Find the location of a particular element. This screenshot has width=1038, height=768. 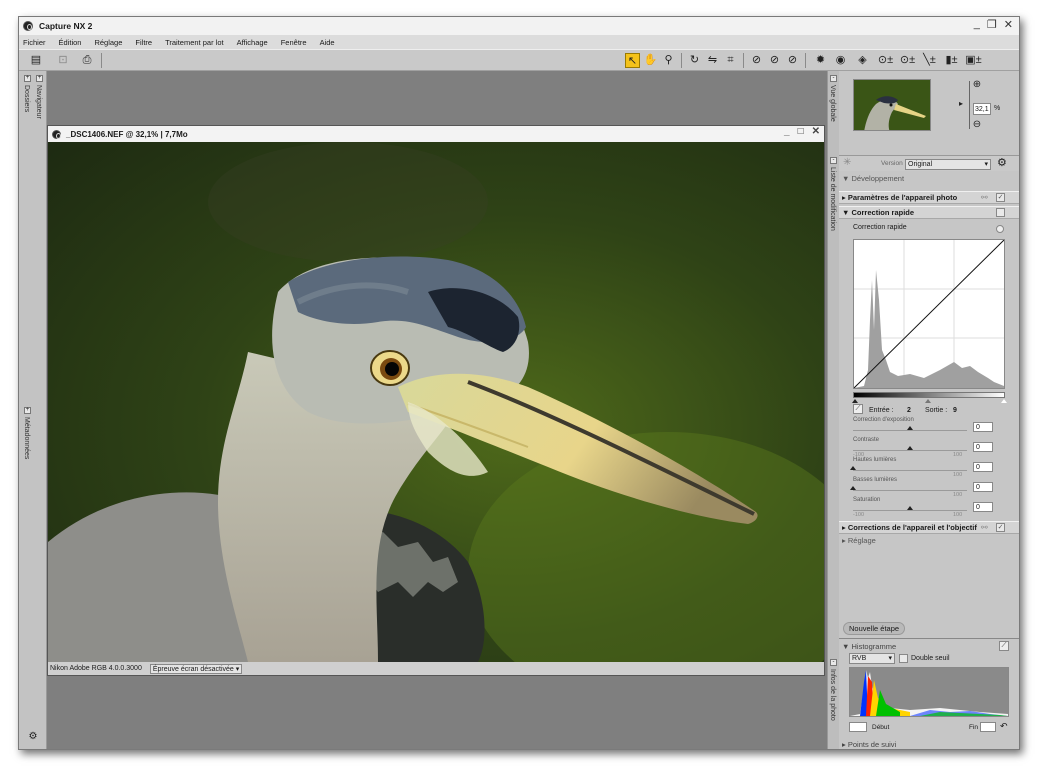

zoom-field: 32,1 is located at coordinates (982, 109).